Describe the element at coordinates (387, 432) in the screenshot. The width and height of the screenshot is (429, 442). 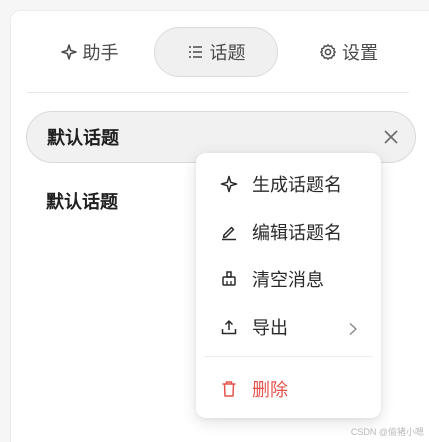
I see `watermark: CSDN @偷猪小嗯` at that location.